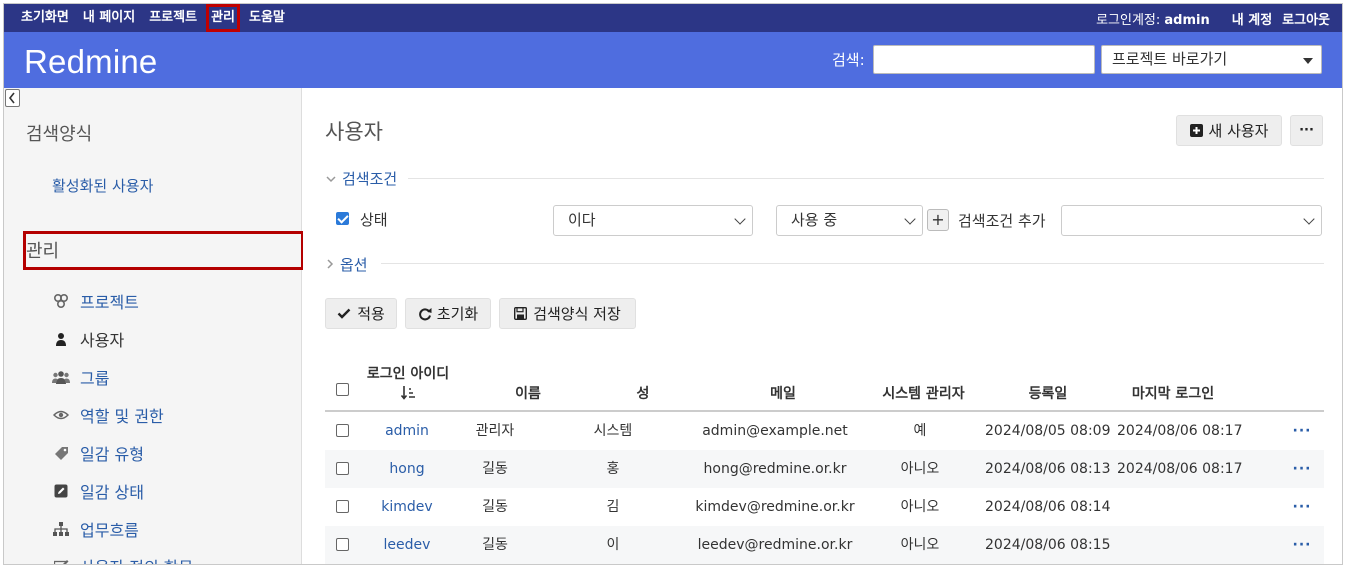 This screenshot has height=568, width=1347. What do you see at coordinates (1191, 220) in the screenshot?
I see `add-filter-select` at bounding box center [1191, 220].